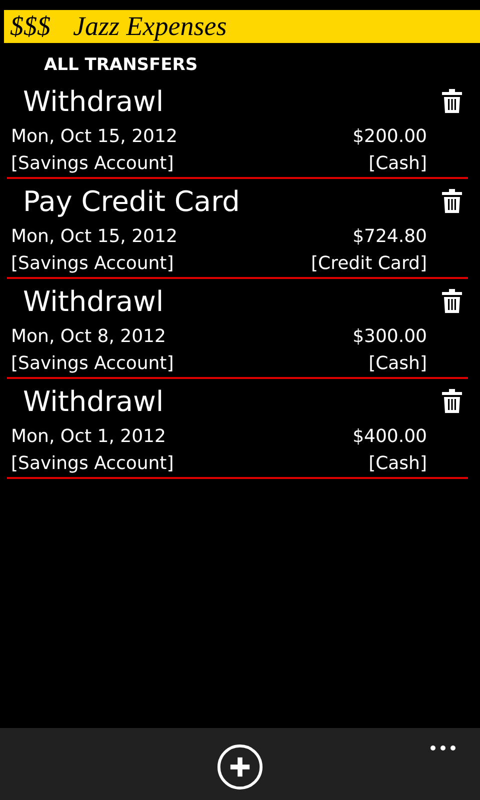  Describe the element at coordinates (150, 26) in the screenshot. I see `app-title: Jazz Expenses` at that location.